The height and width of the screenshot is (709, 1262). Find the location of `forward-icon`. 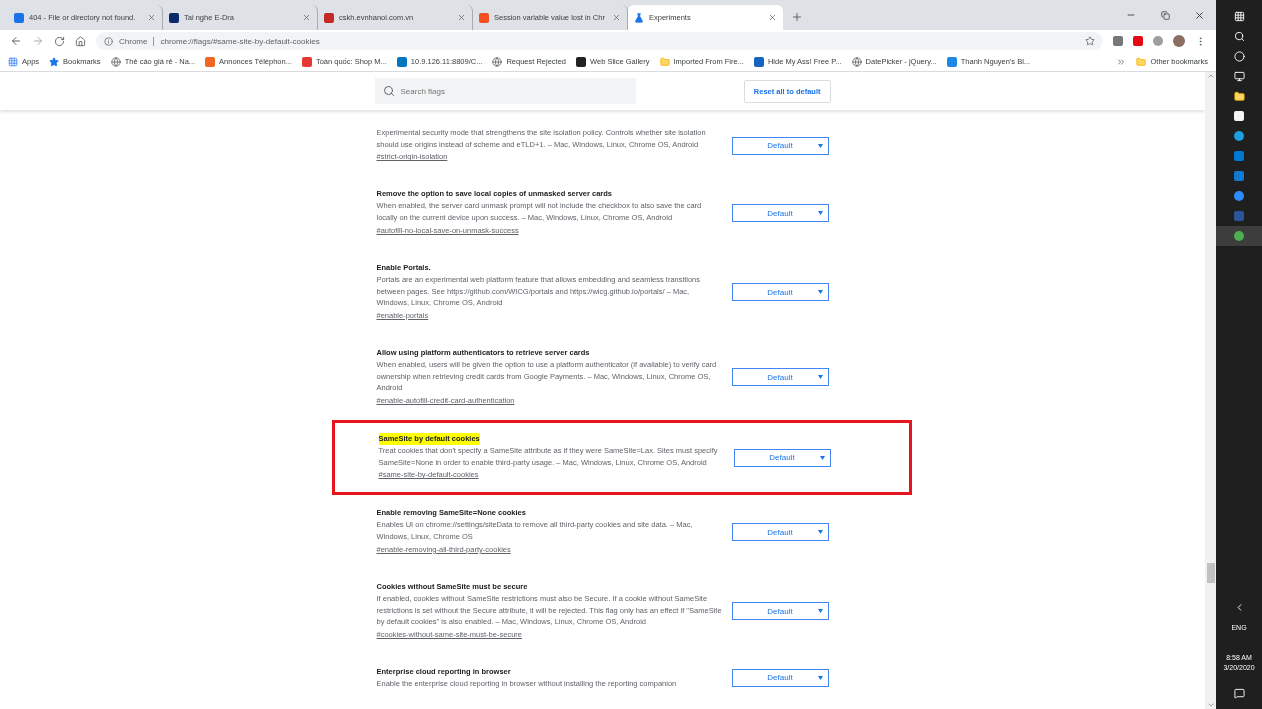

forward-icon is located at coordinates (38, 41).